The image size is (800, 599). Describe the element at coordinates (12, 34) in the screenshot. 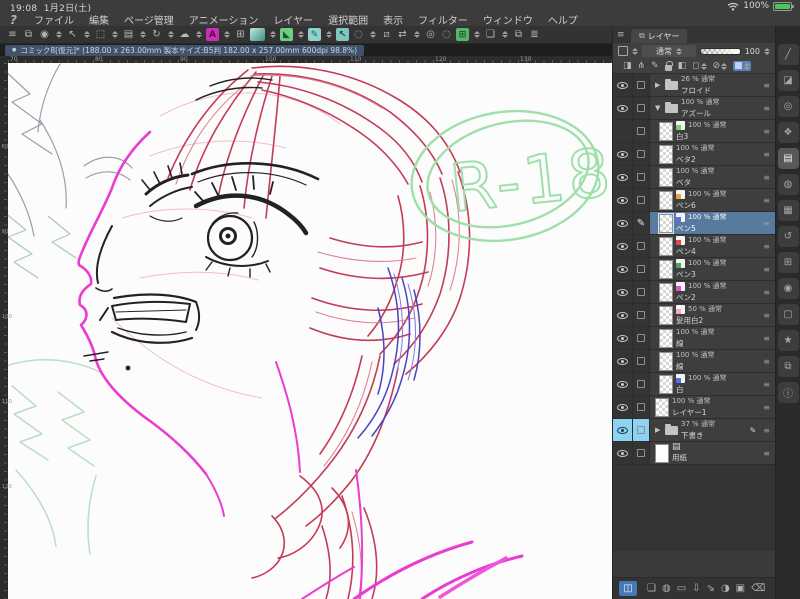

I see `main-menu-icon: ≡` at that location.